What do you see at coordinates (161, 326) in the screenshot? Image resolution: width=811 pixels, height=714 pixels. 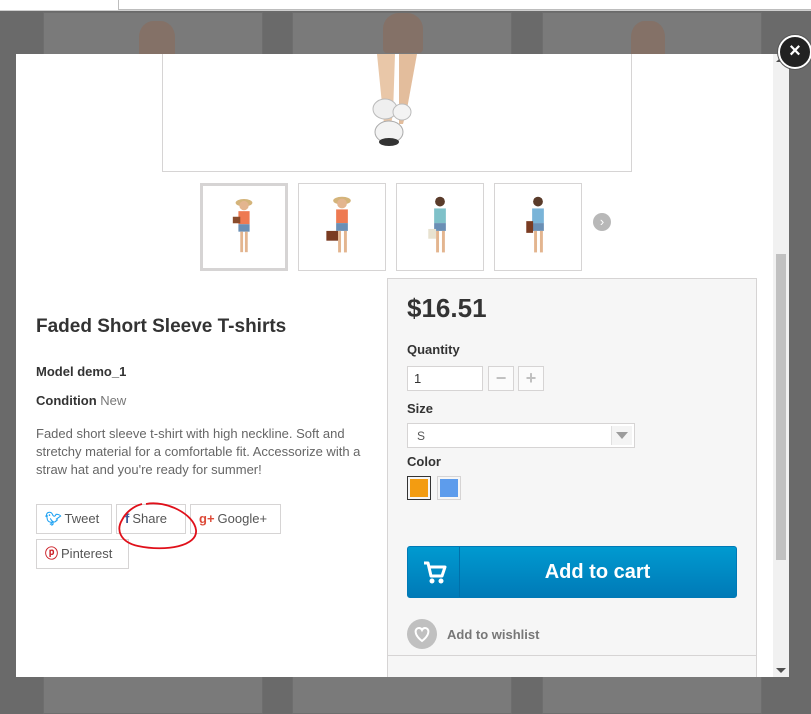 I see `product-title: Faded Short Sleeve T-shirts` at bounding box center [161, 326].